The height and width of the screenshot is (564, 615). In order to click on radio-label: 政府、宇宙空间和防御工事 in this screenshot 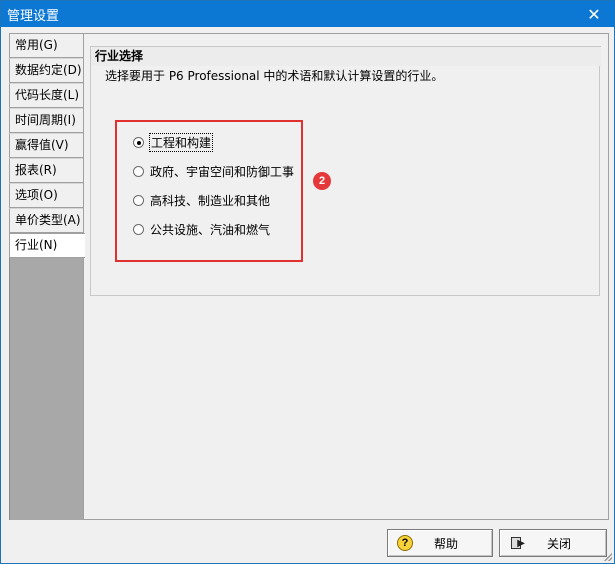, I will do `click(222, 172)`.